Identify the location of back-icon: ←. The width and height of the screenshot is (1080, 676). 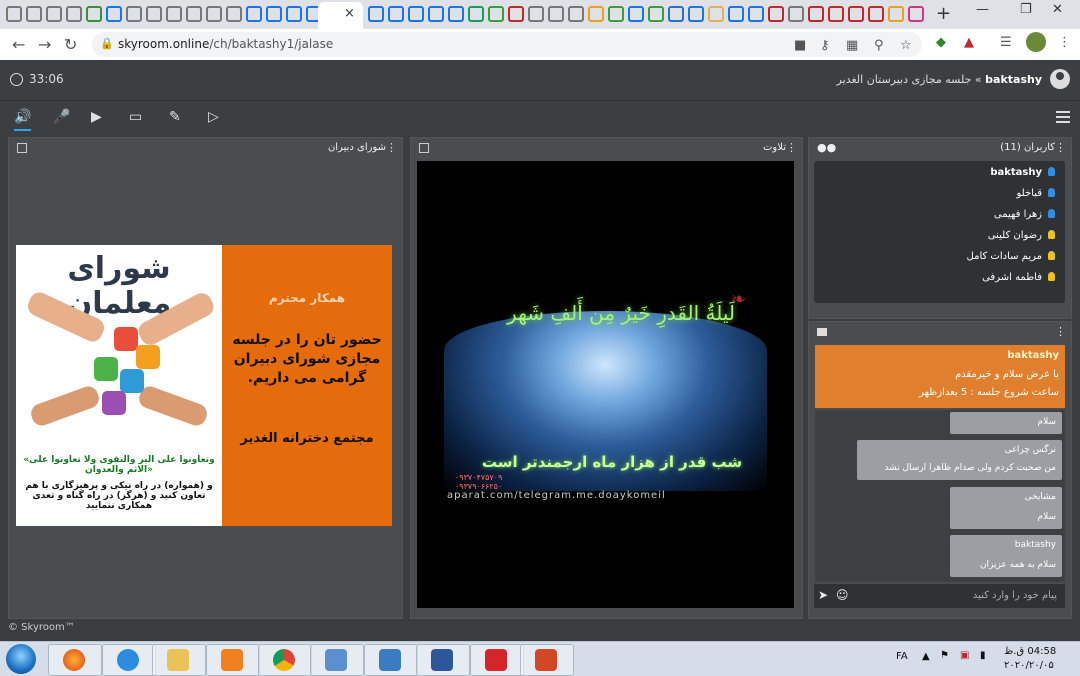
(18, 44).